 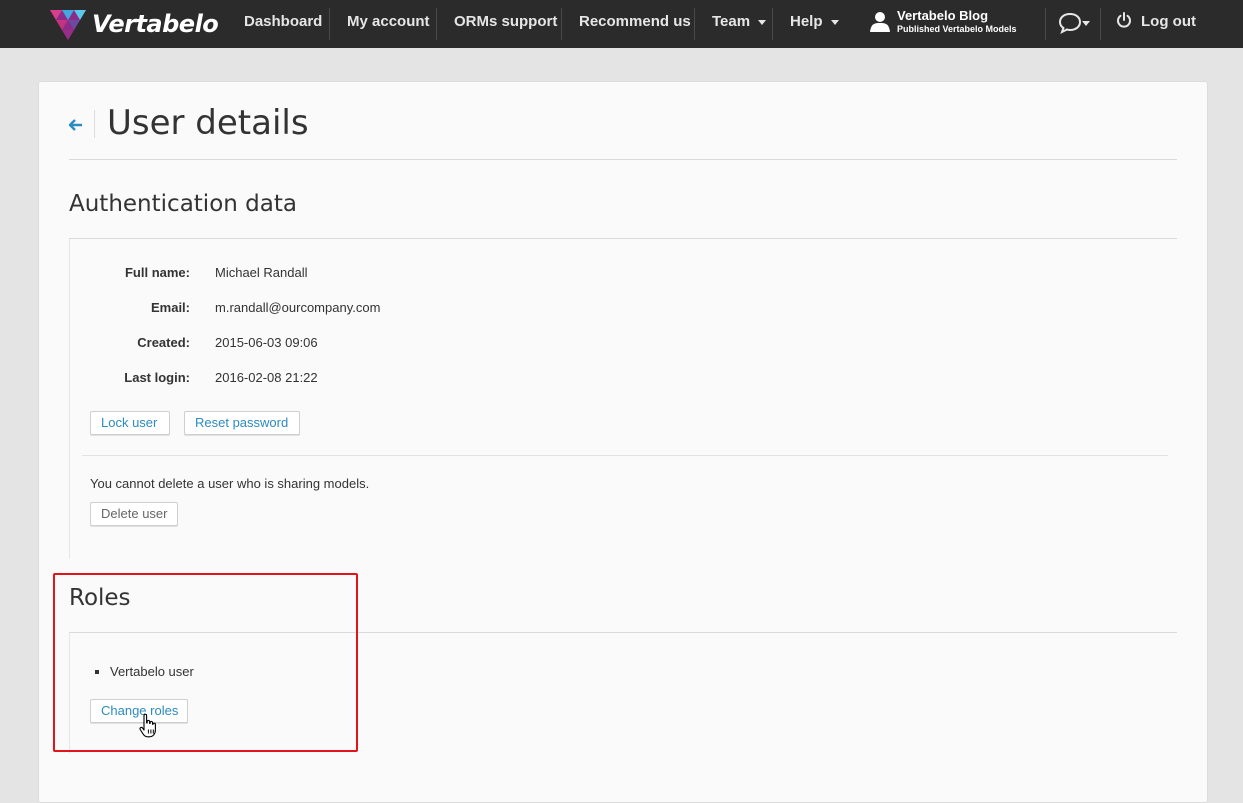 What do you see at coordinates (943, 15) in the screenshot?
I see `blog-title: Vertabelo Blog` at bounding box center [943, 15].